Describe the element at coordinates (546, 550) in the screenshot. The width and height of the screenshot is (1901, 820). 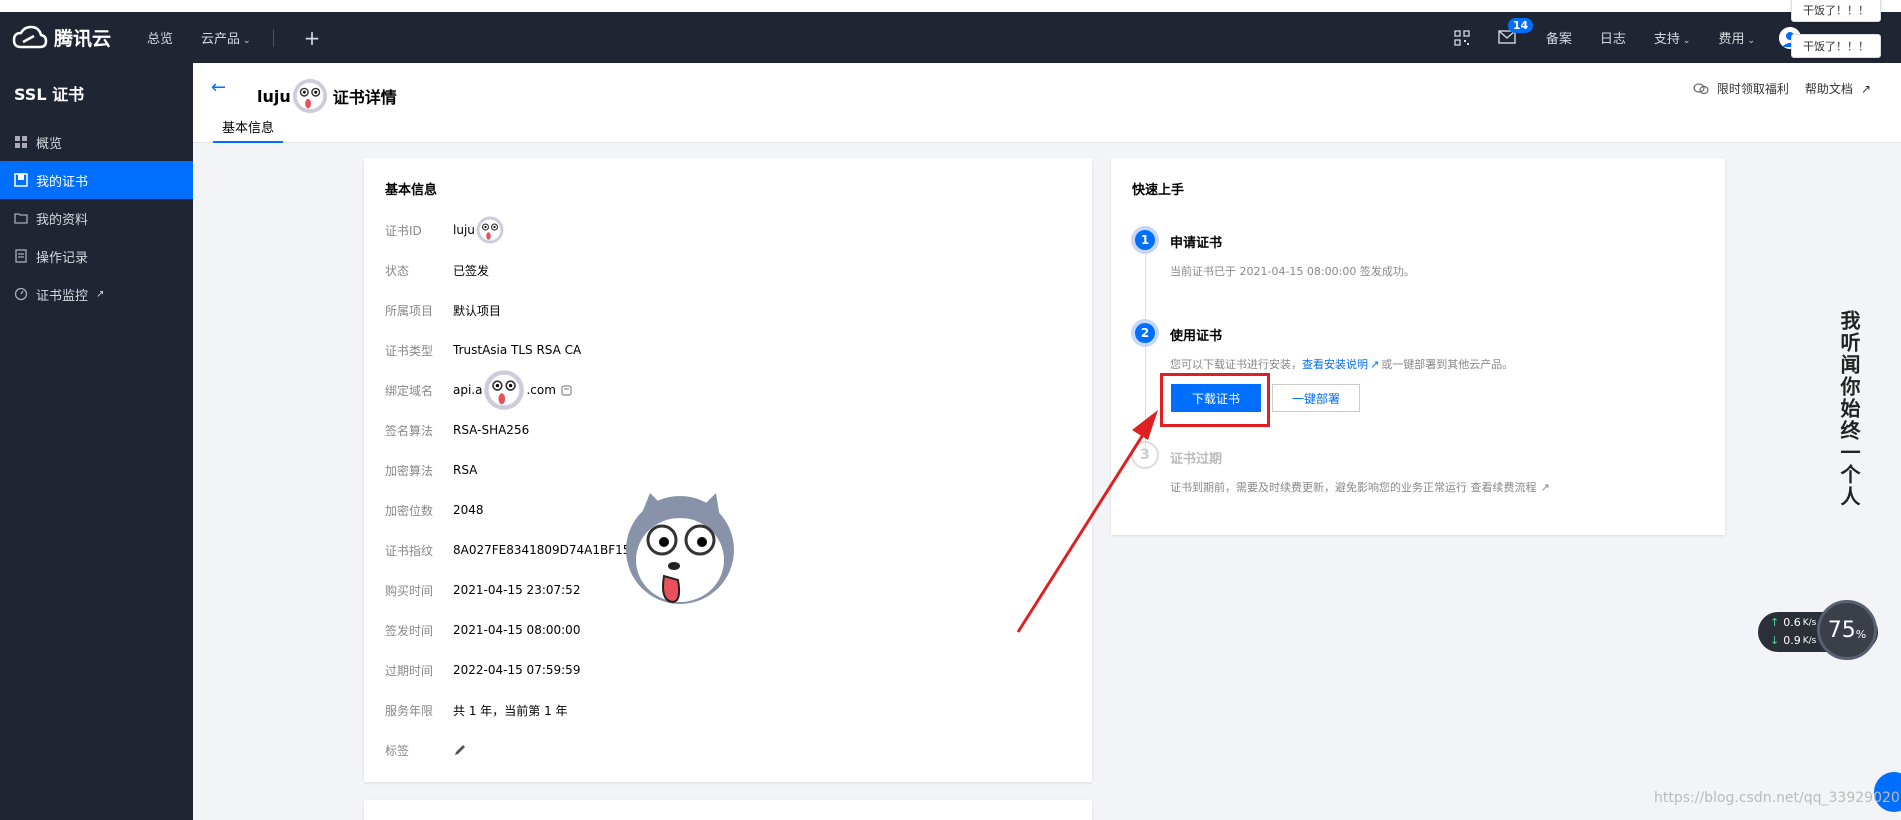
I see `fingerprint-value: 8A027FE8341809D74A1BF152` at that location.